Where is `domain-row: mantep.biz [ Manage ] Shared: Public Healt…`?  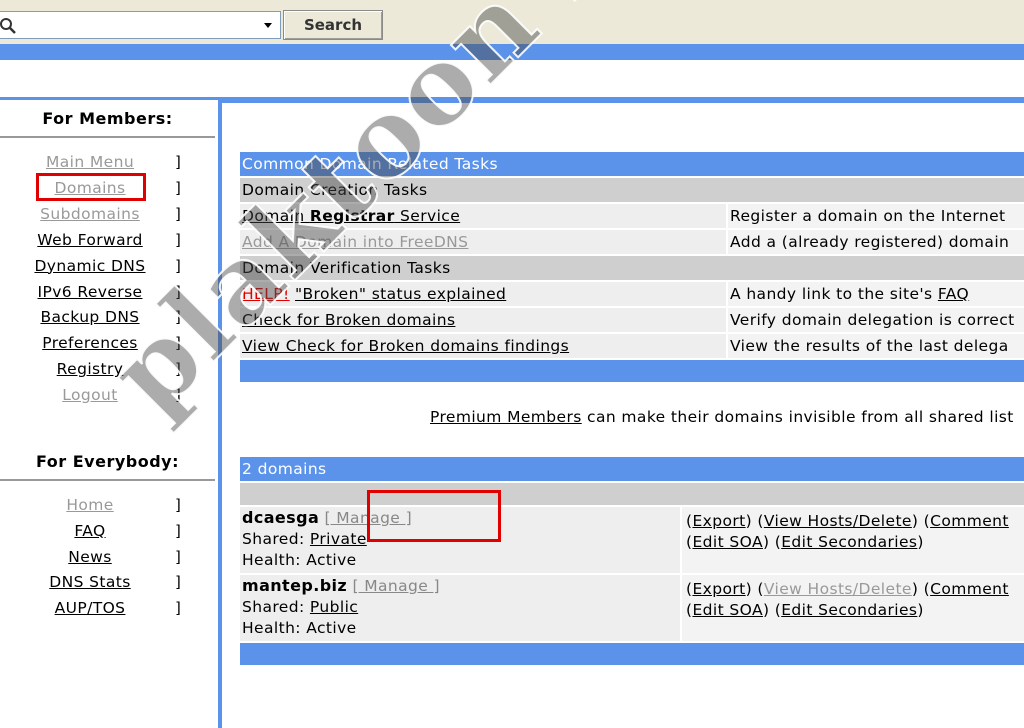
domain-row: mantep.biz [ Manage ] Shared: Public Healt… is located at coordinates (632, 608).